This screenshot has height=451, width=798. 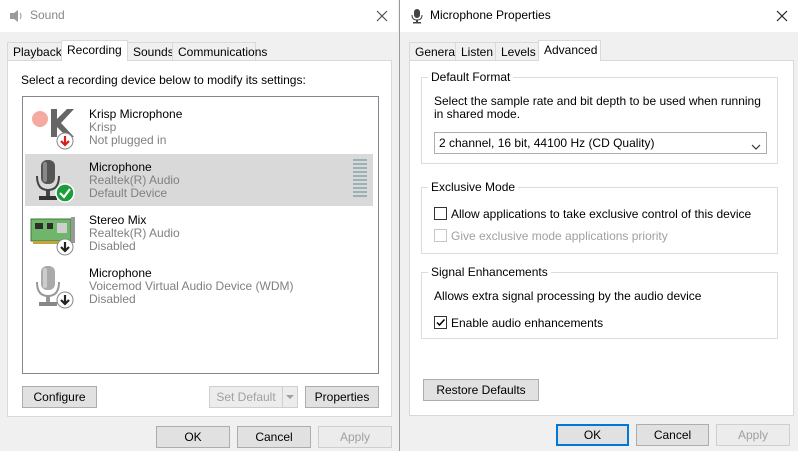 I want to click on device-status: Not plugged in, so click(x=128, y=140).